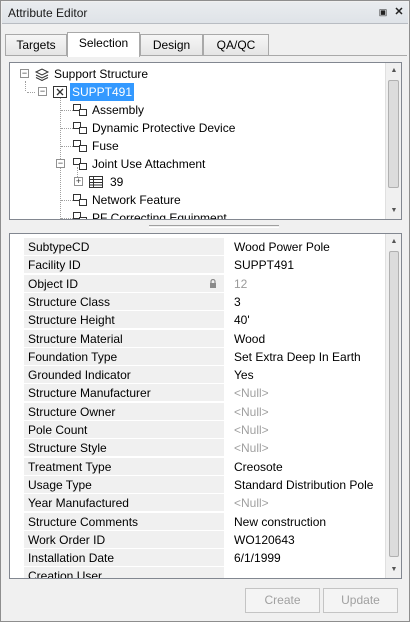 The image size is (410, 622). I want to click on property-value: Set Extra Deep In Earth, so click(302, 356).